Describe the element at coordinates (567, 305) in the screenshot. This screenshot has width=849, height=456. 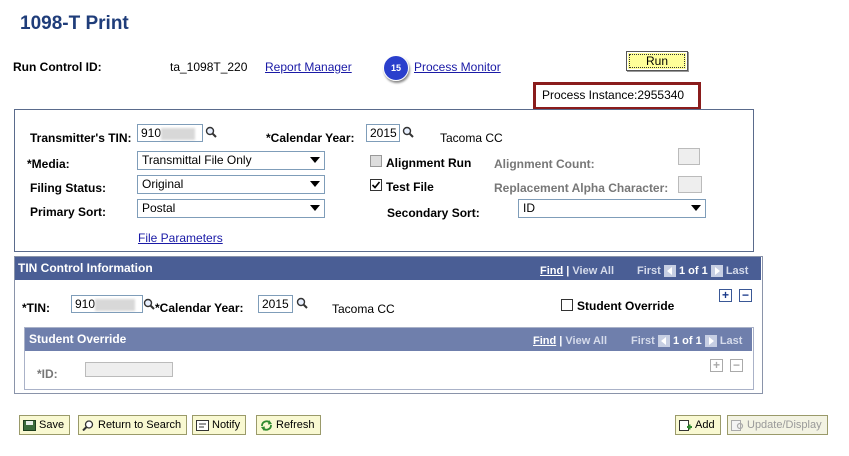
I see `student-override-checkbox` at that location.